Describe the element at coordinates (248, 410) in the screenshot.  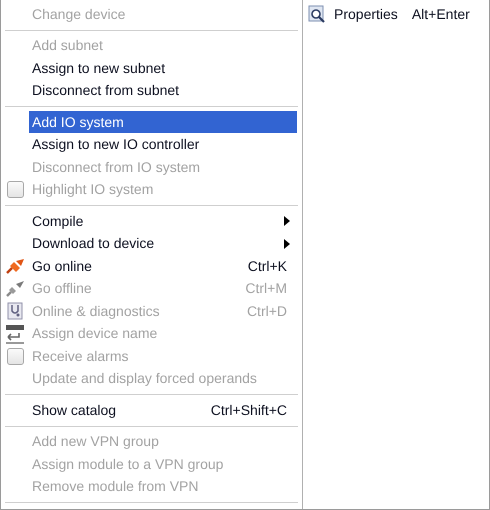
I see `shortcut-text: Ctrl+Shift+C` at that location.